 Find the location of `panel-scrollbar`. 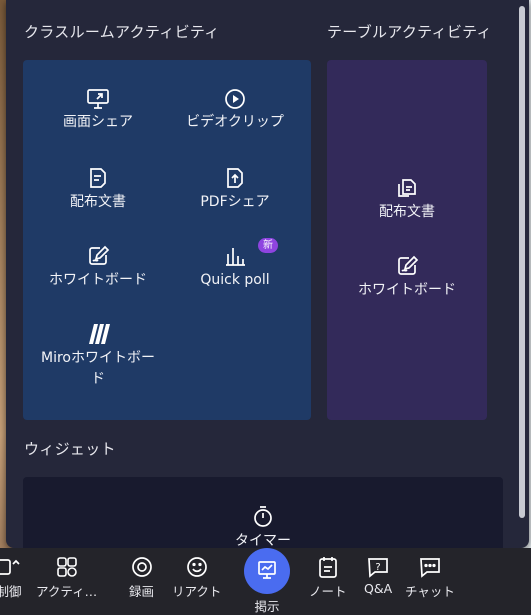

panel-scrollbar is located at coordinates (522, 262).